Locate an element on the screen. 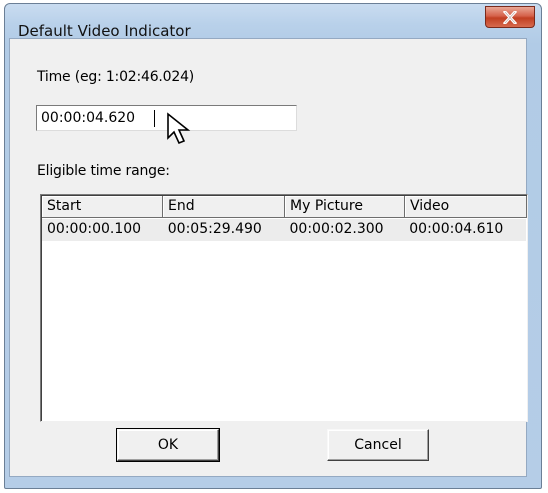 Image resolution: width=548 pixels, height=493 pixels. ok-button: OK is located at coordinates (168, 445).